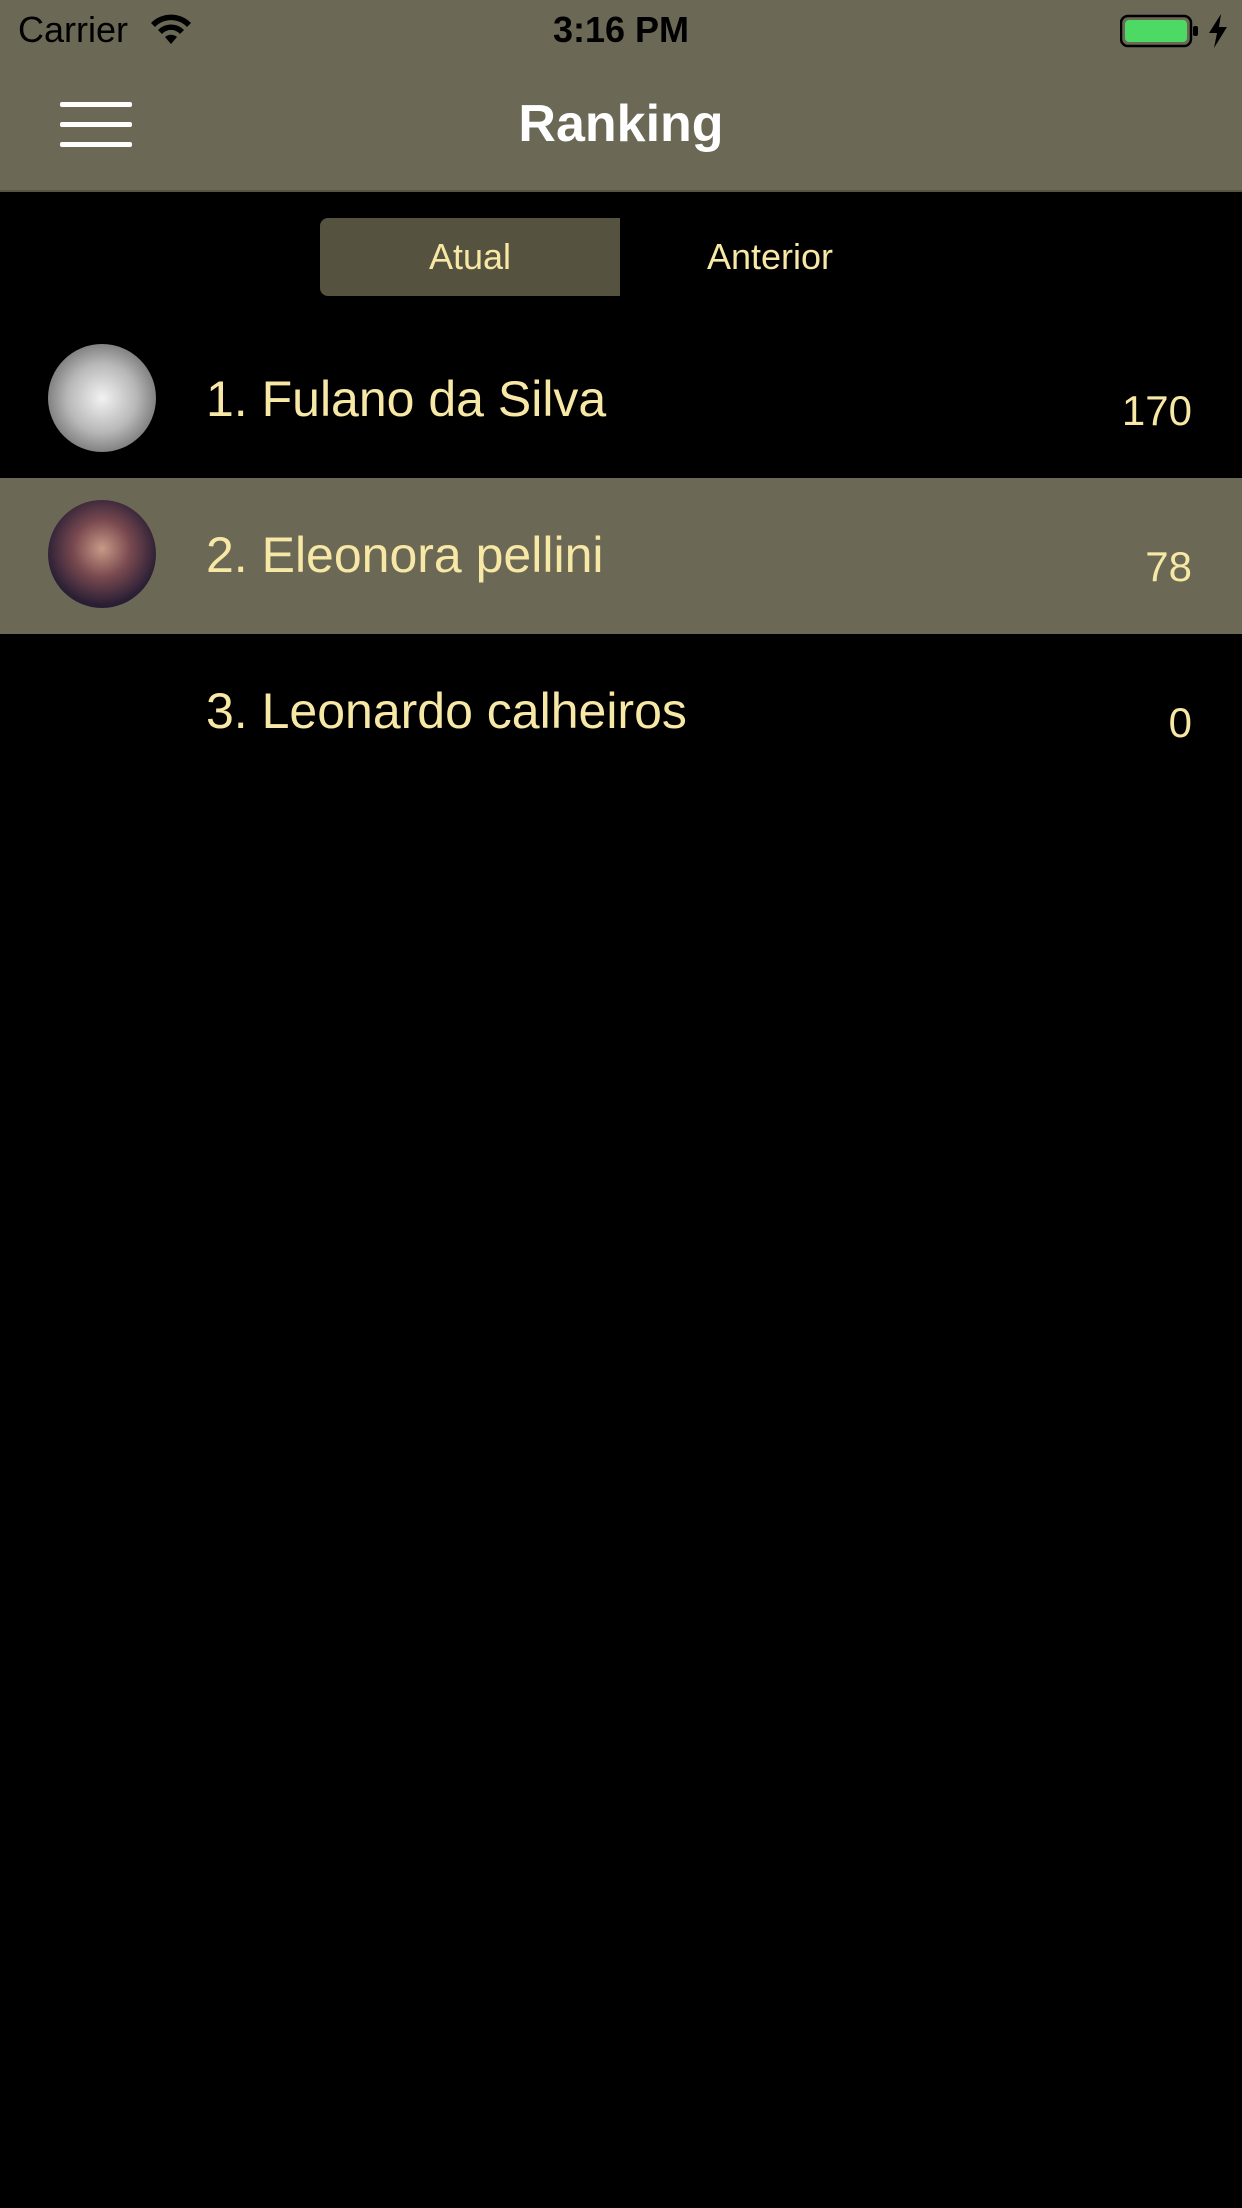 The image size is (1242, 2208). Describe the element at coordinates (406, 399) in the screenshot. I see `player-name: 1. Fulano da Silva` at that location.